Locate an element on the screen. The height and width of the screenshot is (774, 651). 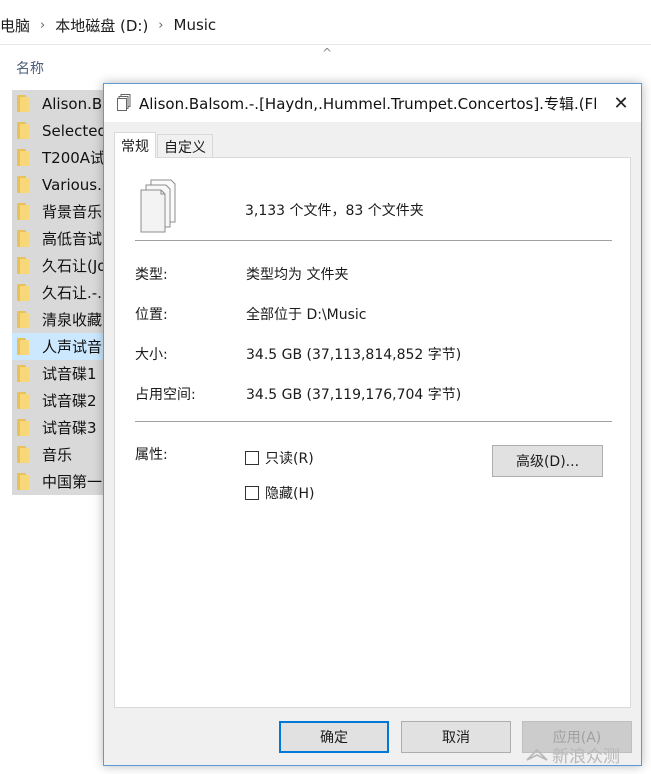
file-name: 背景音乐 is located at coordinates (72, 212).